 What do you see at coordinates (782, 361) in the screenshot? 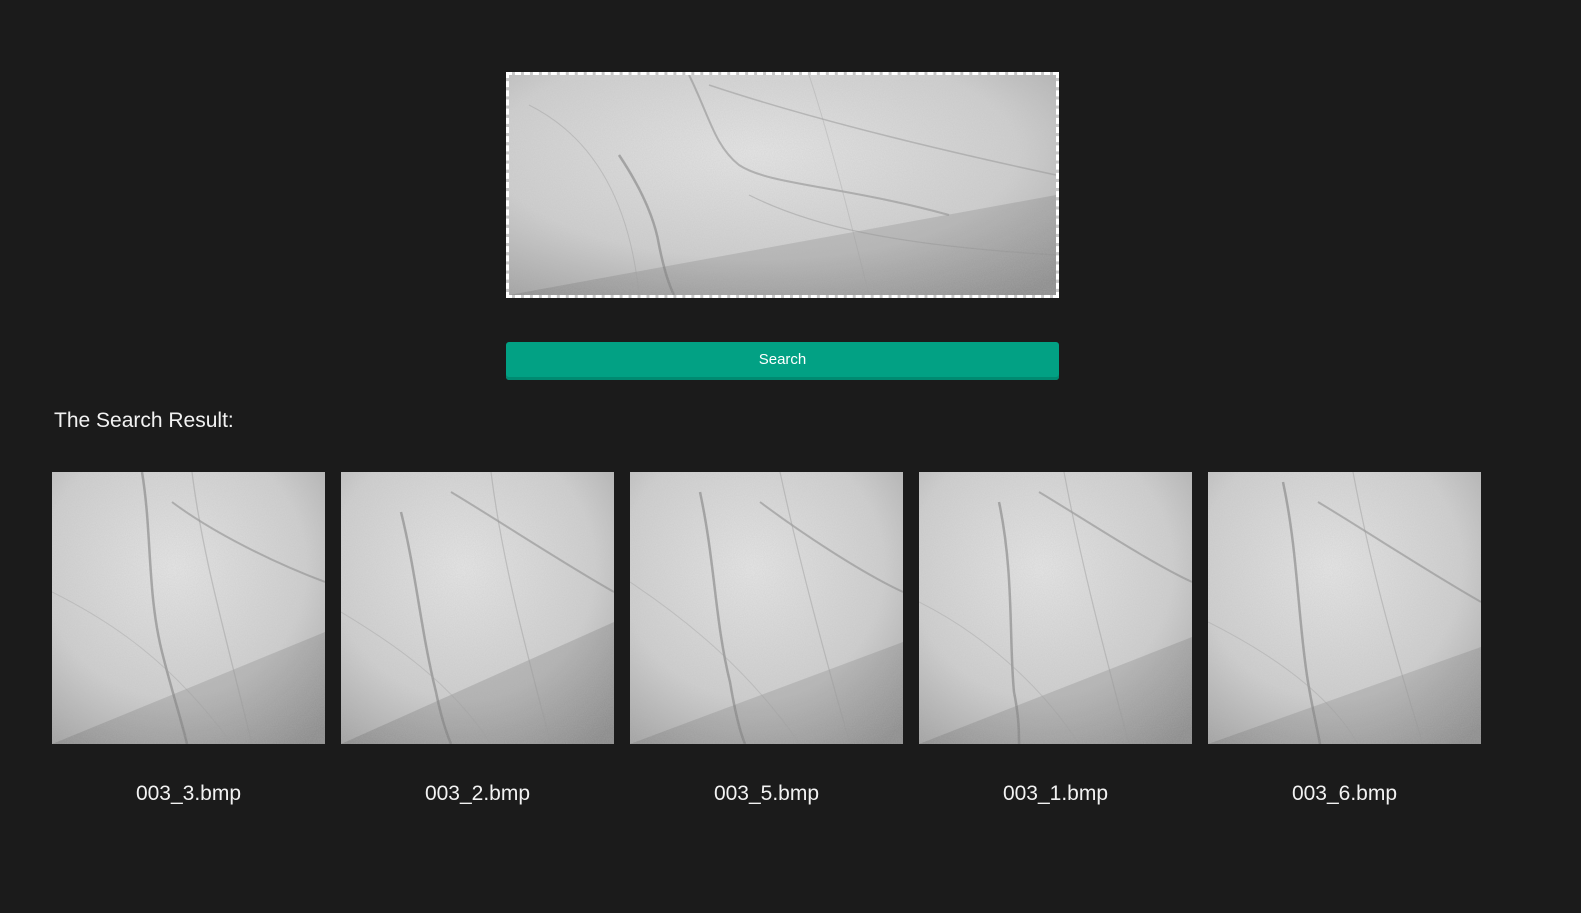
I see `search-button: Search` at bounding box center [782, 361].